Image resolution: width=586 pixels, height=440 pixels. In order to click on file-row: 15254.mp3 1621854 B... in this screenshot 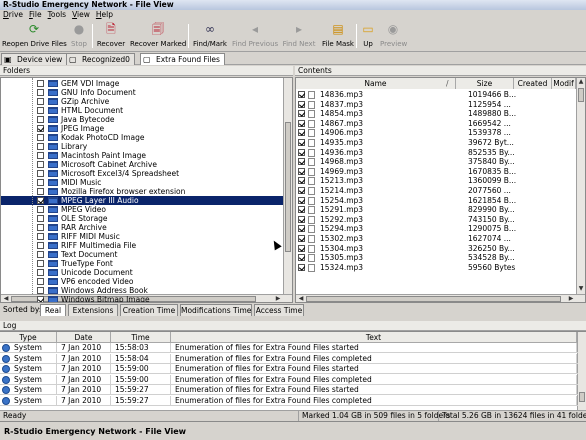, I will do `click(436, 200)`.